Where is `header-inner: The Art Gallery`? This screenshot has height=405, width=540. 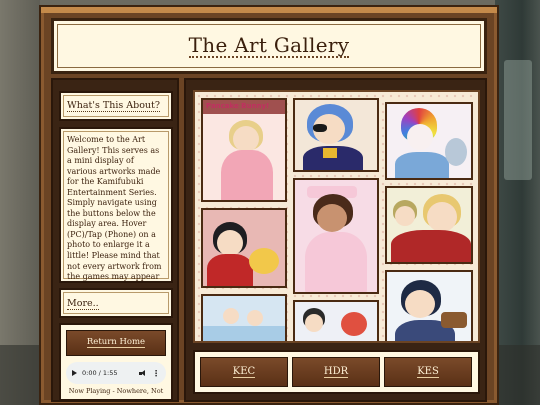 header-inner: The Art Gallery is located at coordinates (269, 46).